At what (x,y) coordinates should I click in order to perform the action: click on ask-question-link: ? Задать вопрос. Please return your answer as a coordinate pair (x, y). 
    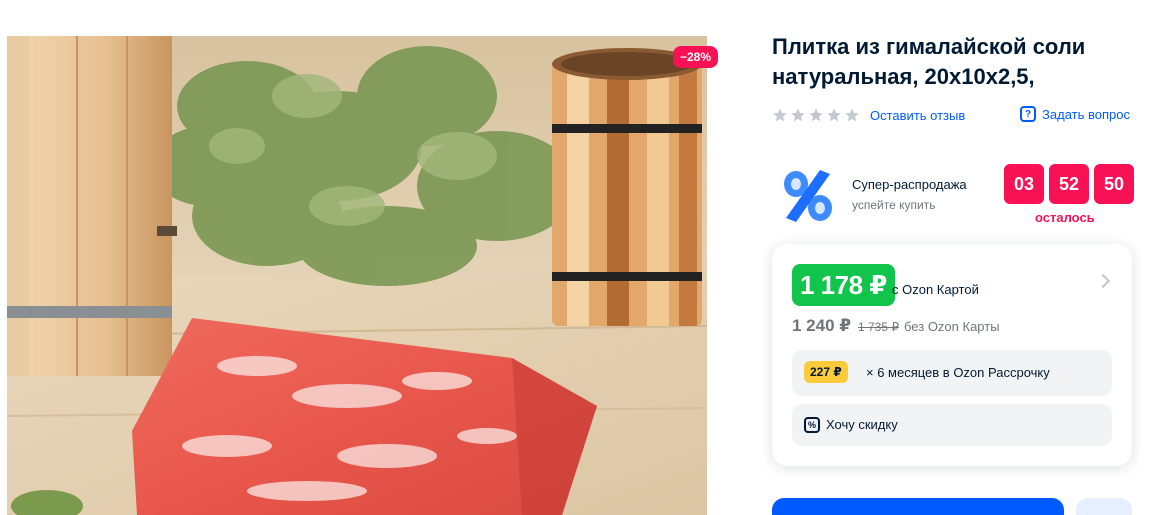
    Looking at the image, I should click on (1075, 114).